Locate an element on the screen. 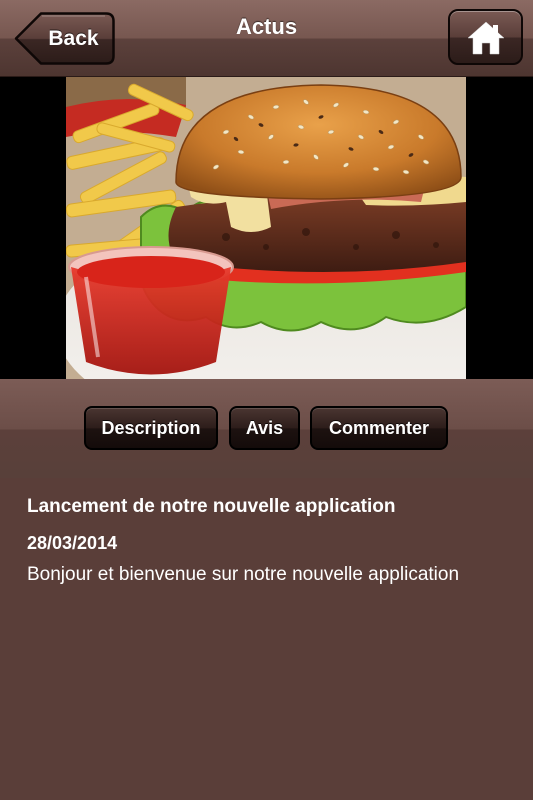 The width and height of the screenshot is (533, 800). segmented-control: Description Avis Commenter is located at coordinates (266, 428).